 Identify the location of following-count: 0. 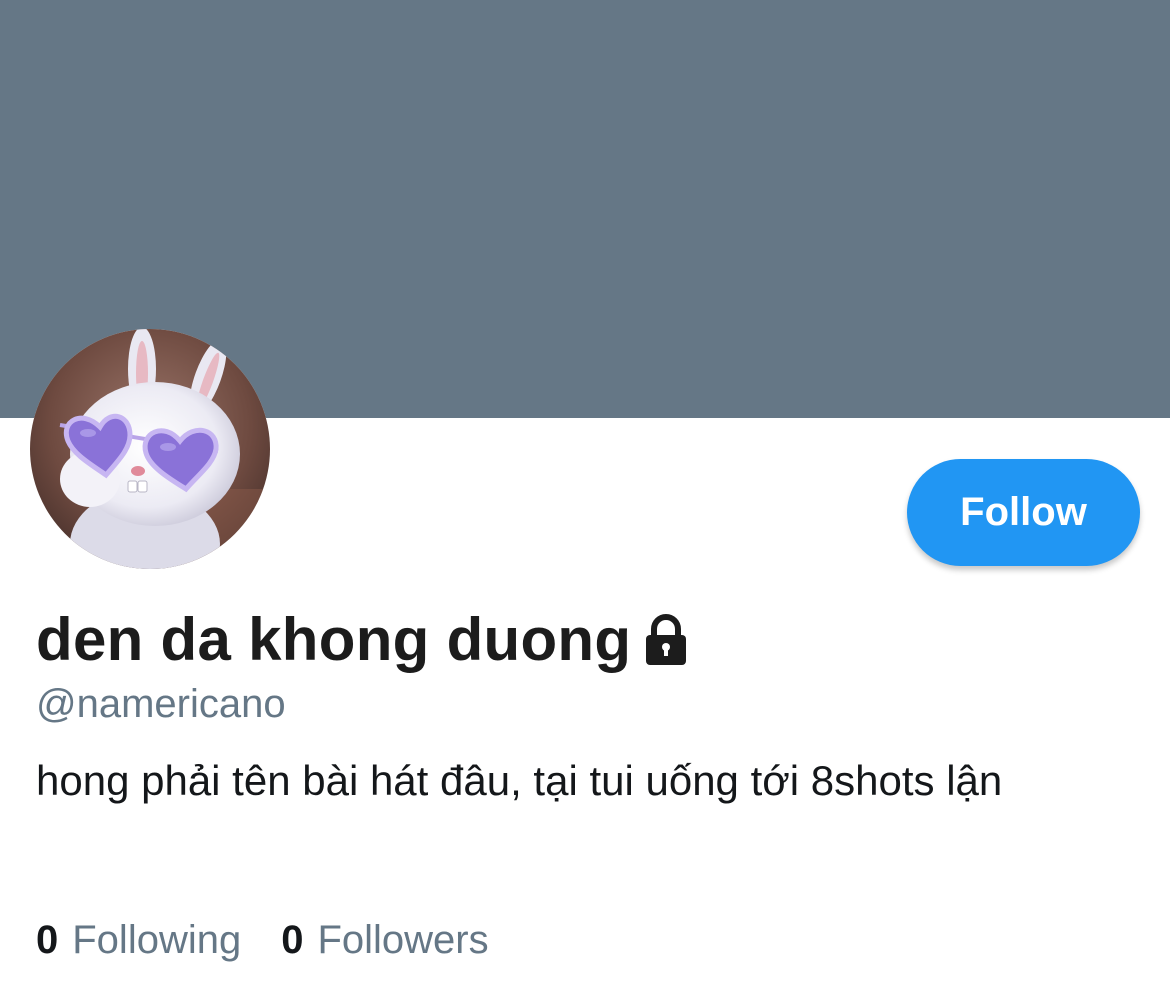
(47, 940).